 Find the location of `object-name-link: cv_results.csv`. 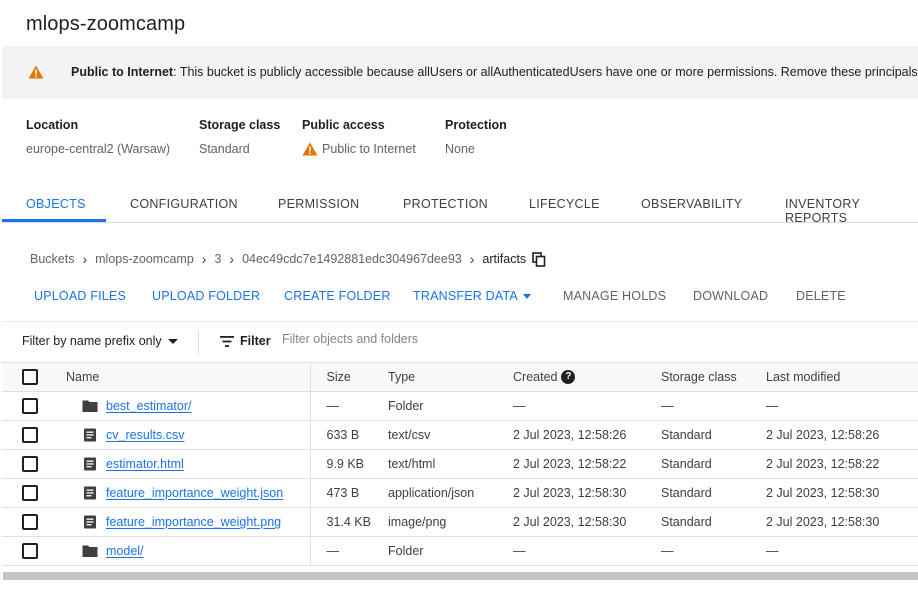

object-name-link: cv_results.csv is located at coordinates (145, 435).